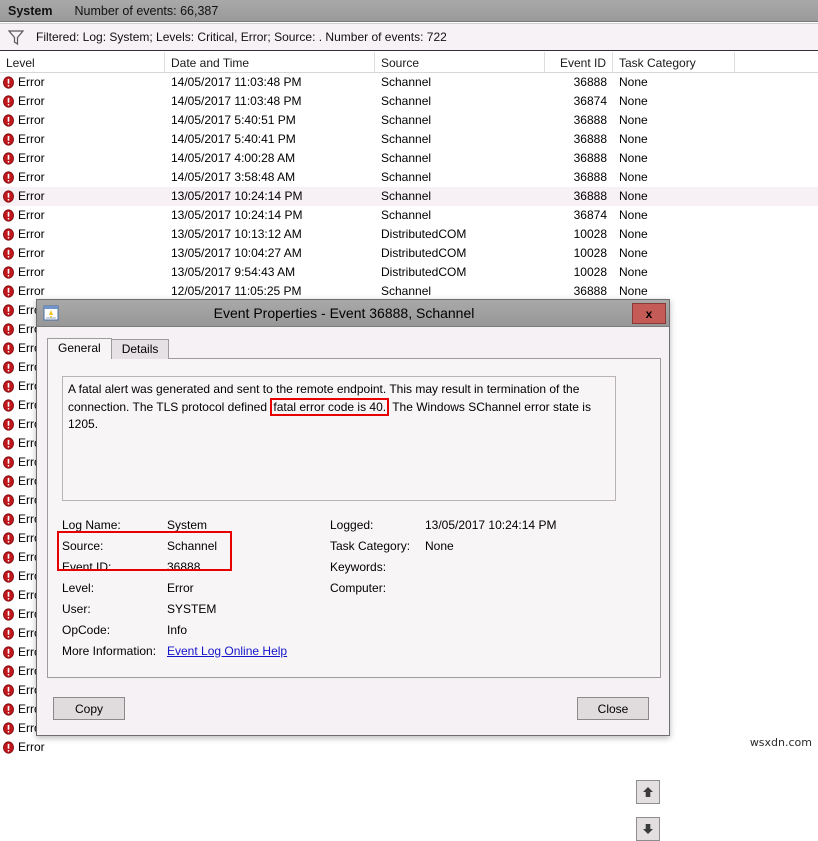 The height and width of the screenshot is (841, 818). I want to click on detail-row-user: User: SYSTEM, so click(355, 608).